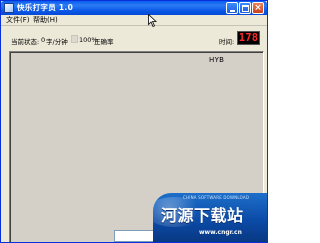 The image size is (320, 243). Describe the element at coordinates (232, 8) in the screenshot. I see `minimize-button` at that location.